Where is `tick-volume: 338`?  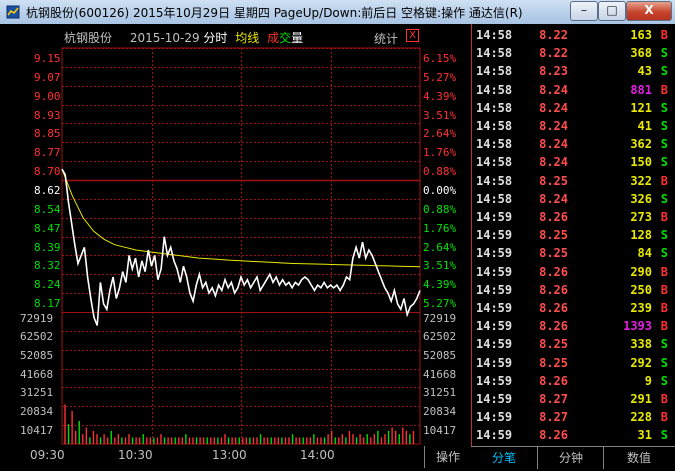
tick-volume: 338 is located at coordinates (641, 344).